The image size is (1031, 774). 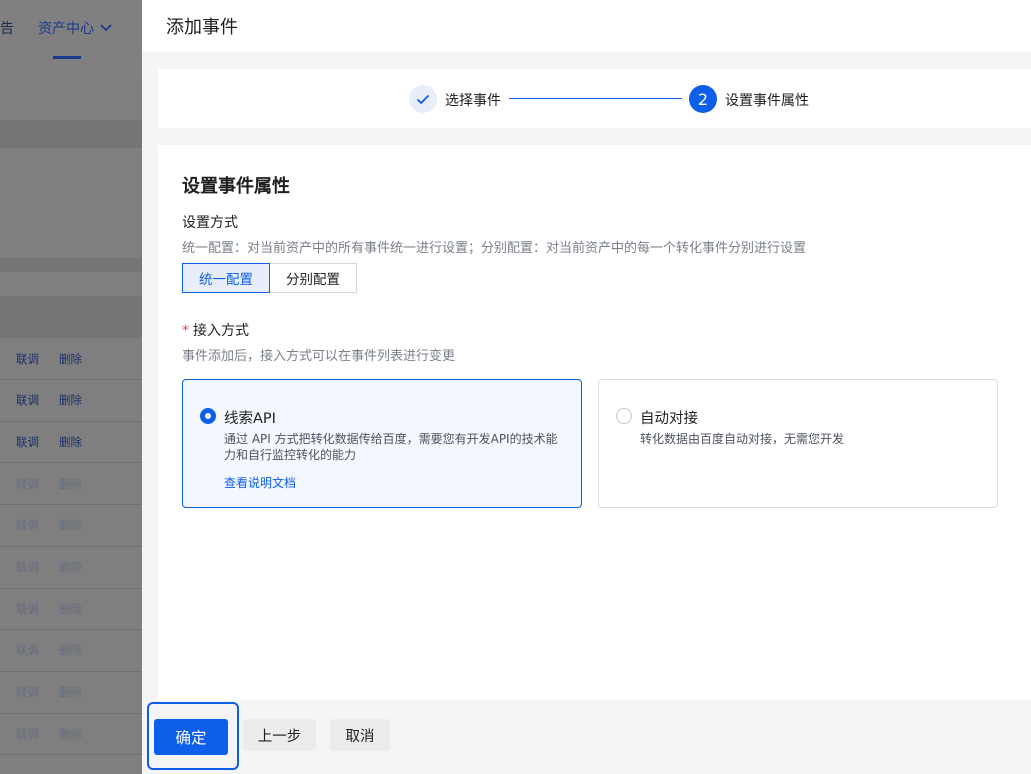 What do you see at coordinates (66, 29) in the screenshot?
I see `nav-item-label: 资产中心` at bounding box center [66, 29].